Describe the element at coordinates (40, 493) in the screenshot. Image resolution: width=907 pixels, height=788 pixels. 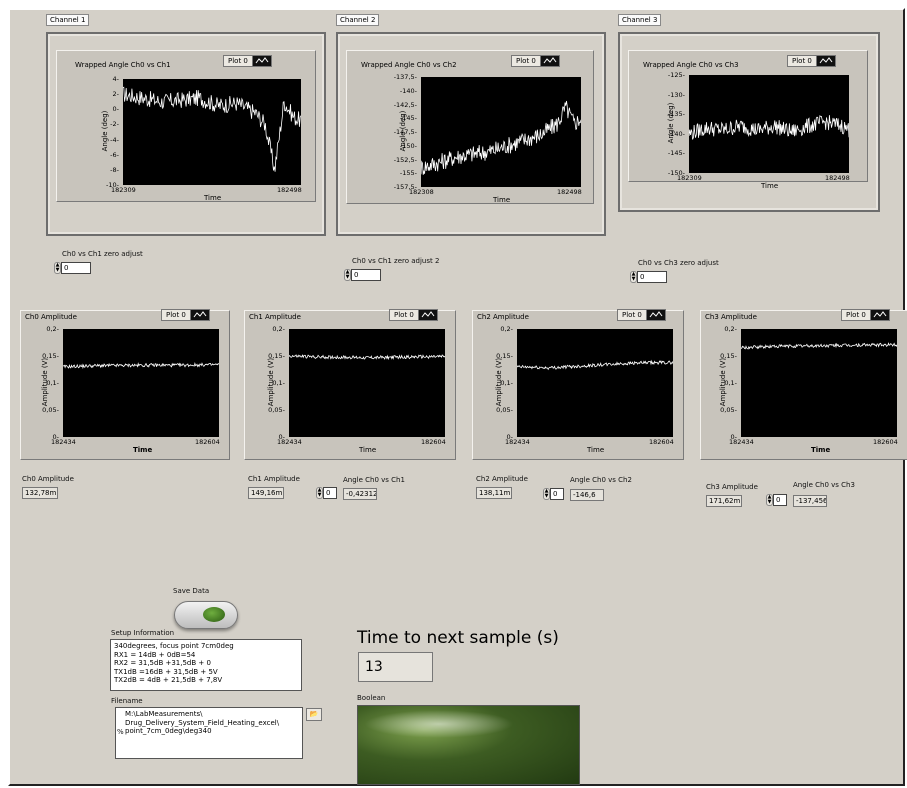
I see `ch0-amplitude-indicator: 132,78m` at that location.